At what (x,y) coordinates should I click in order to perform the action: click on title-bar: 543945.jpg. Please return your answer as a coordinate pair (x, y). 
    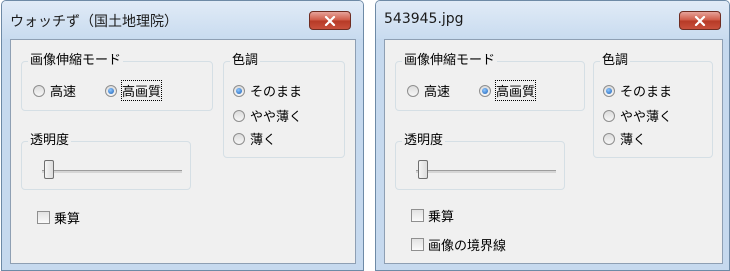
    Looking at the image, I should click on (552, 20).